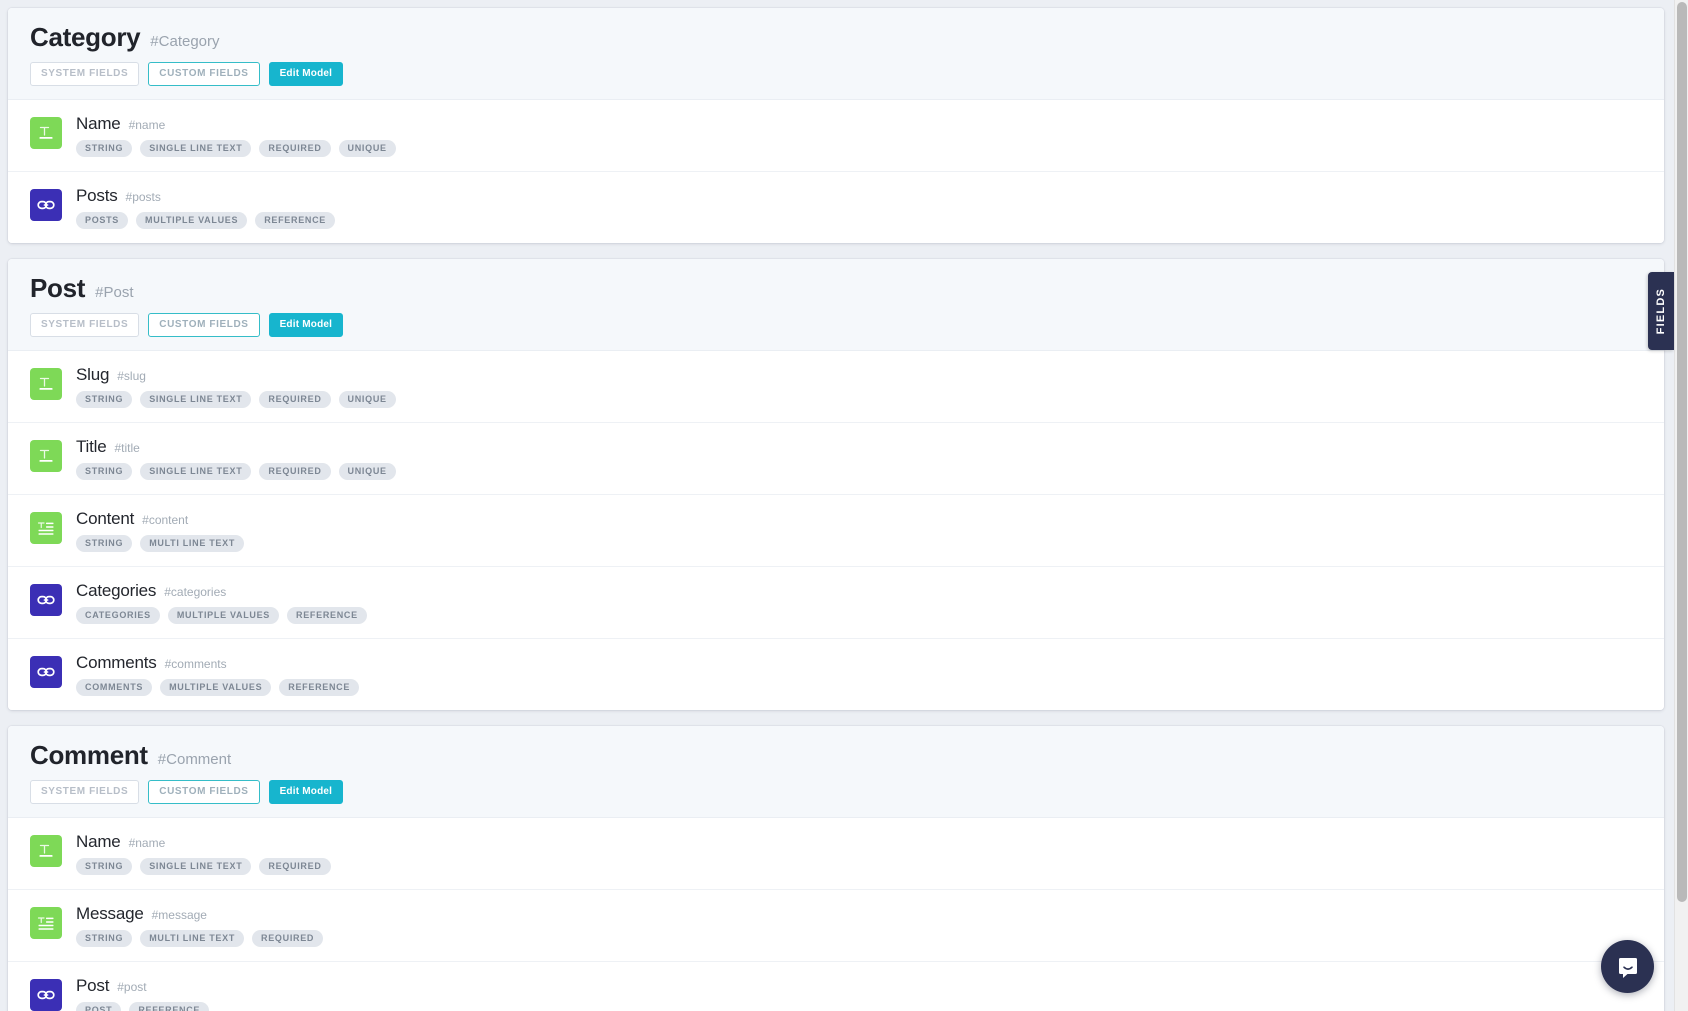 This screenshot has width=1688, height=1011. I want to click on field-tag-row: CATEGORIES MULTIPLE VALUES REFERENCE, so click(859, 615).